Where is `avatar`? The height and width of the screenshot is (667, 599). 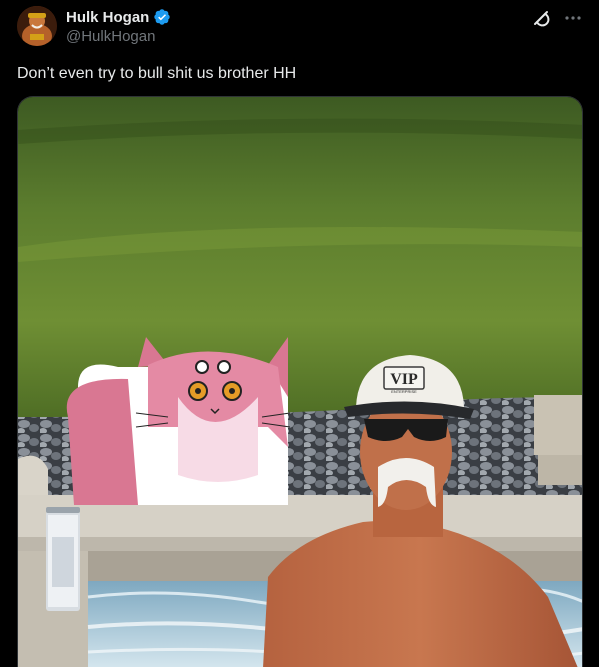 avatar is located at coordinates (37, 26).